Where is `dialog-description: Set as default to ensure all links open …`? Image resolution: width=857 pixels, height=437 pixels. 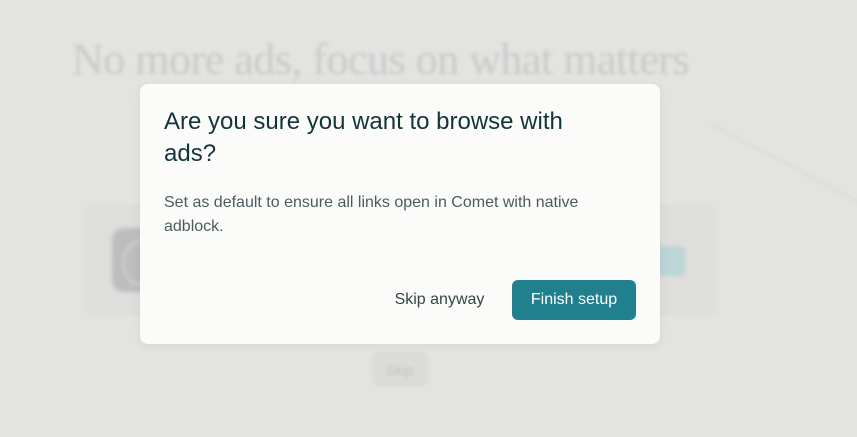
dialog-description: Set as default to ensure all links open … is located at coordinates (371, 214).